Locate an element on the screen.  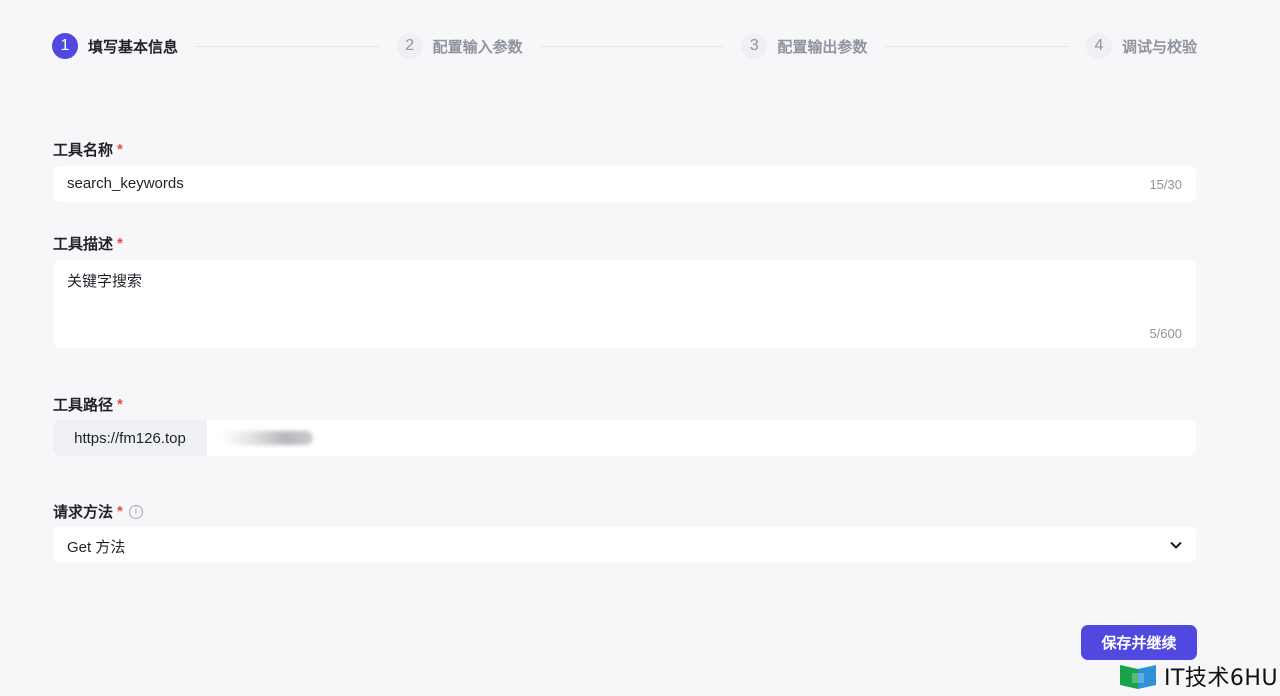
tool-name-label: 工具名称 * is located at coordinates (88, 149).